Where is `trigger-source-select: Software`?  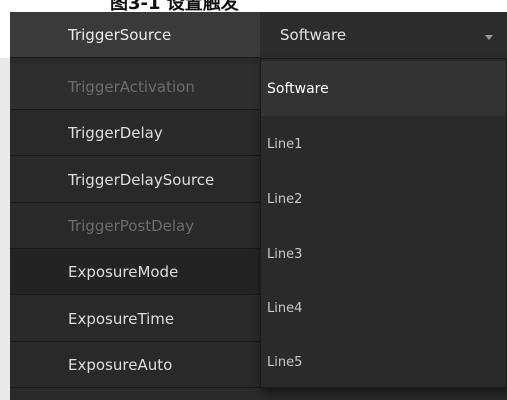
trigger-source-select: Software is located at coordinates (383, 35).